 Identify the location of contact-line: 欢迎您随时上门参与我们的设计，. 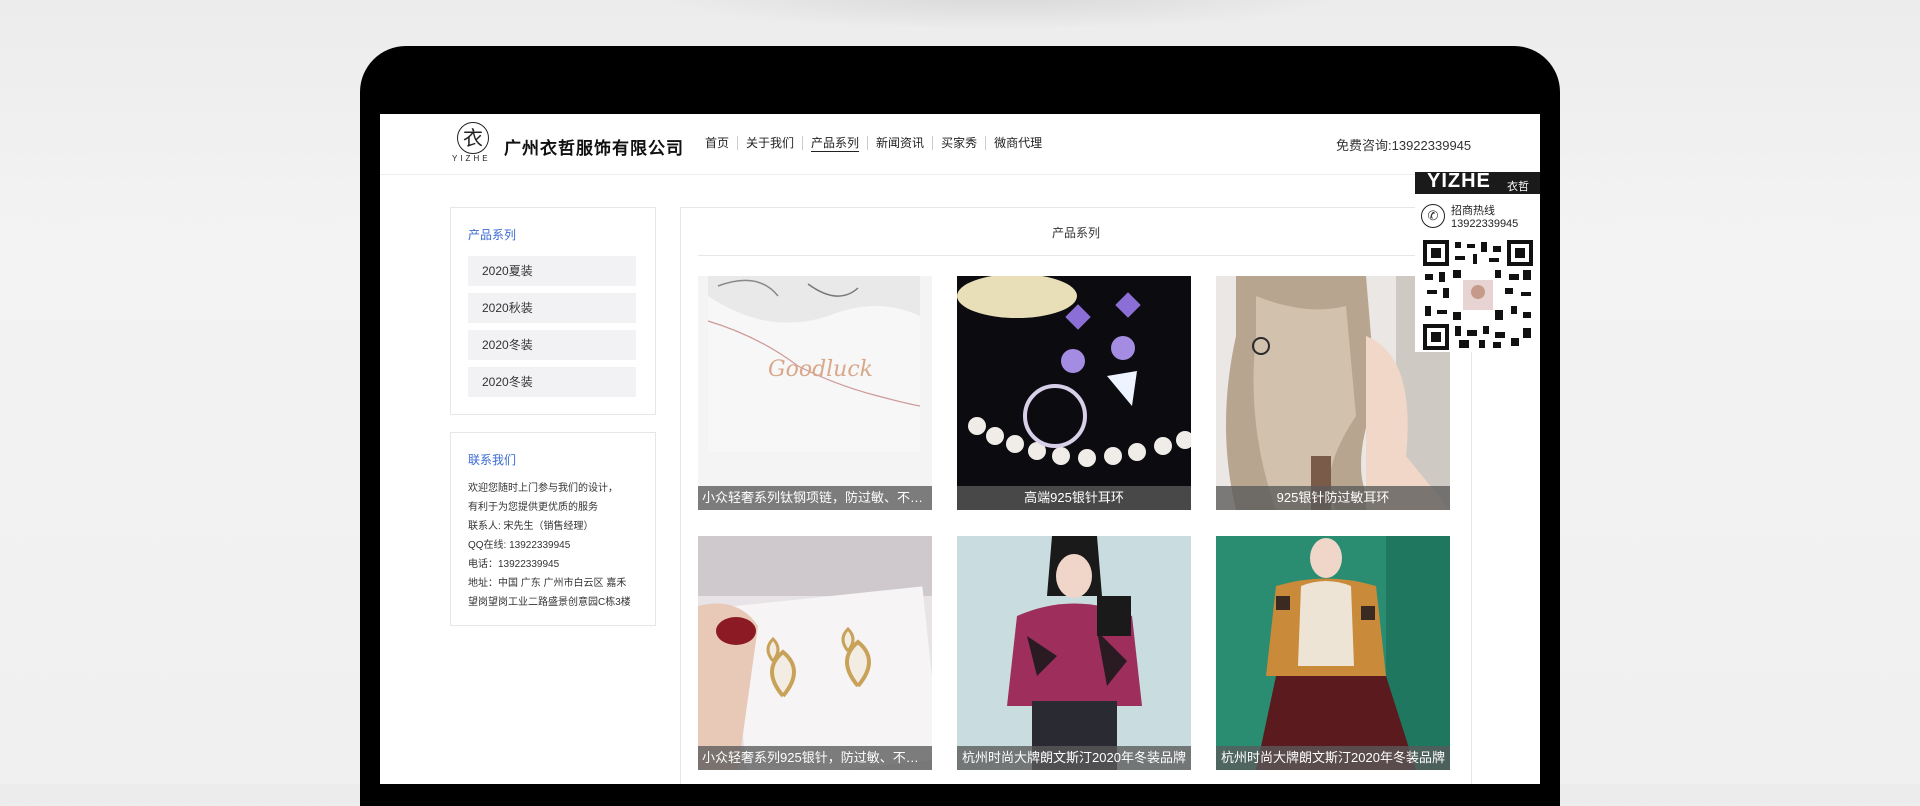
(543, 488).